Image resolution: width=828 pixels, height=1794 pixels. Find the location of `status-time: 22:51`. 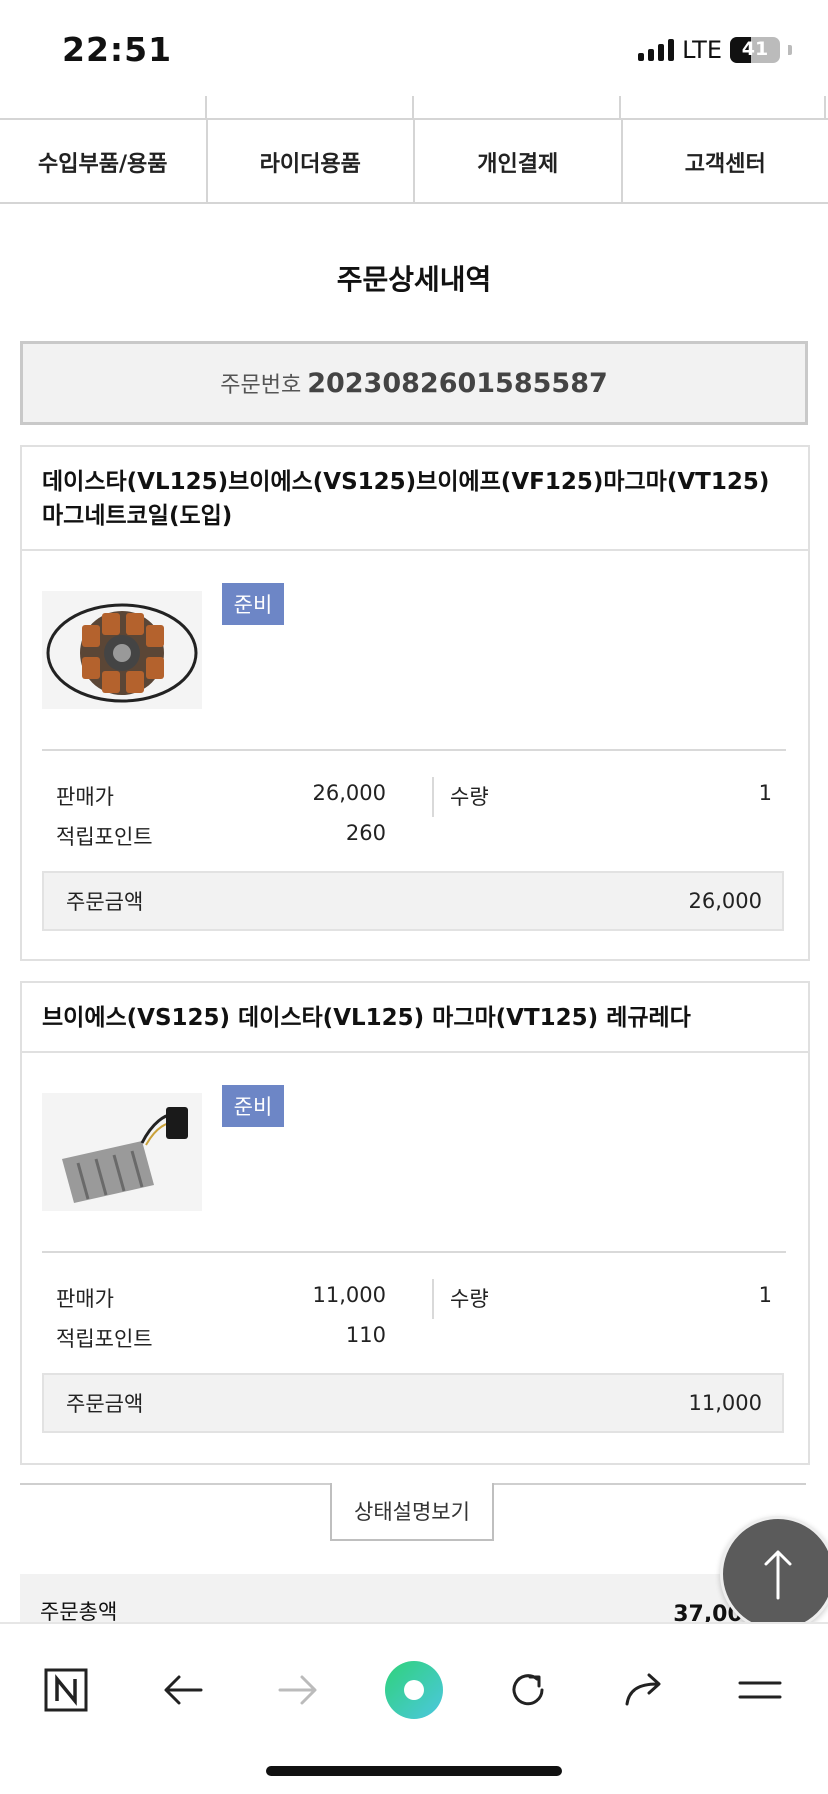

status-time: 22:51 is located at coordinates (117, 49).